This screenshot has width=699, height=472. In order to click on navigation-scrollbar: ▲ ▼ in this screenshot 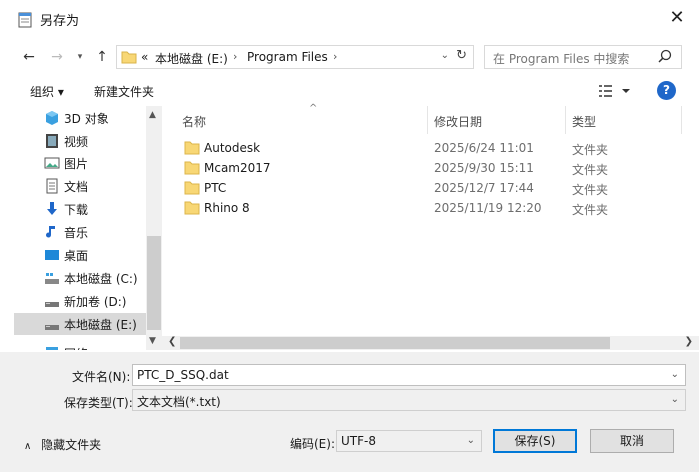, I will do `click(154, 228)`.